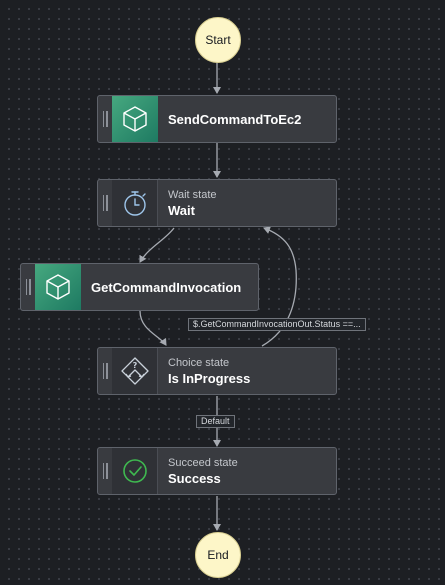  Describe the element at coordinates (217, 203) in the screenshot. I see `state-wait: Wait state Wait` at that location.